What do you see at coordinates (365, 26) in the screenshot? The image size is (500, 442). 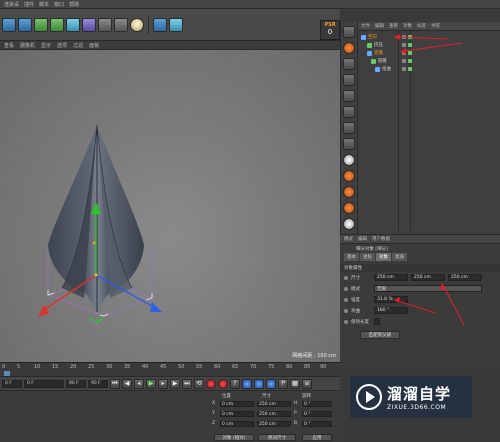 I see `obj-menu-file: 文件` at bounding box center [365, 26].